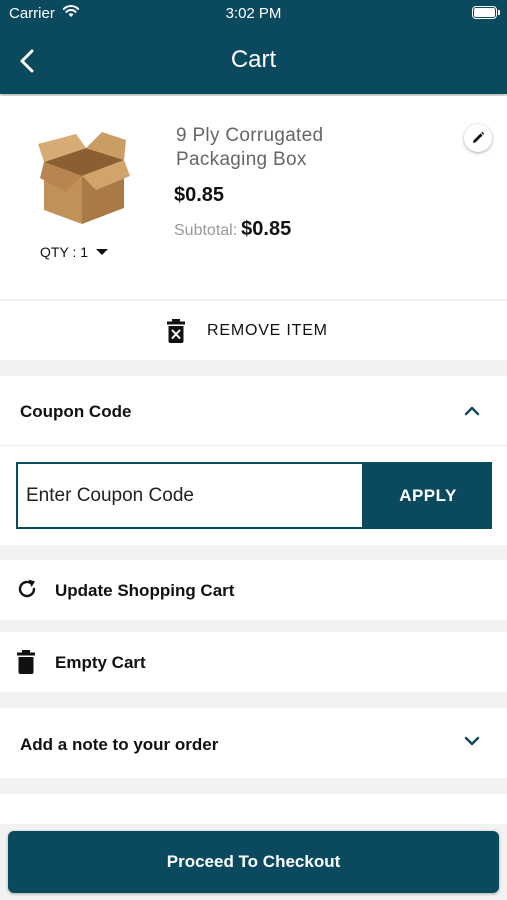 This screenshot has width=507, height=900. Describe the element at coordinates (145, 590) in the screenshot. I see `update-cart-label: Update Shopping Cart` at that location.